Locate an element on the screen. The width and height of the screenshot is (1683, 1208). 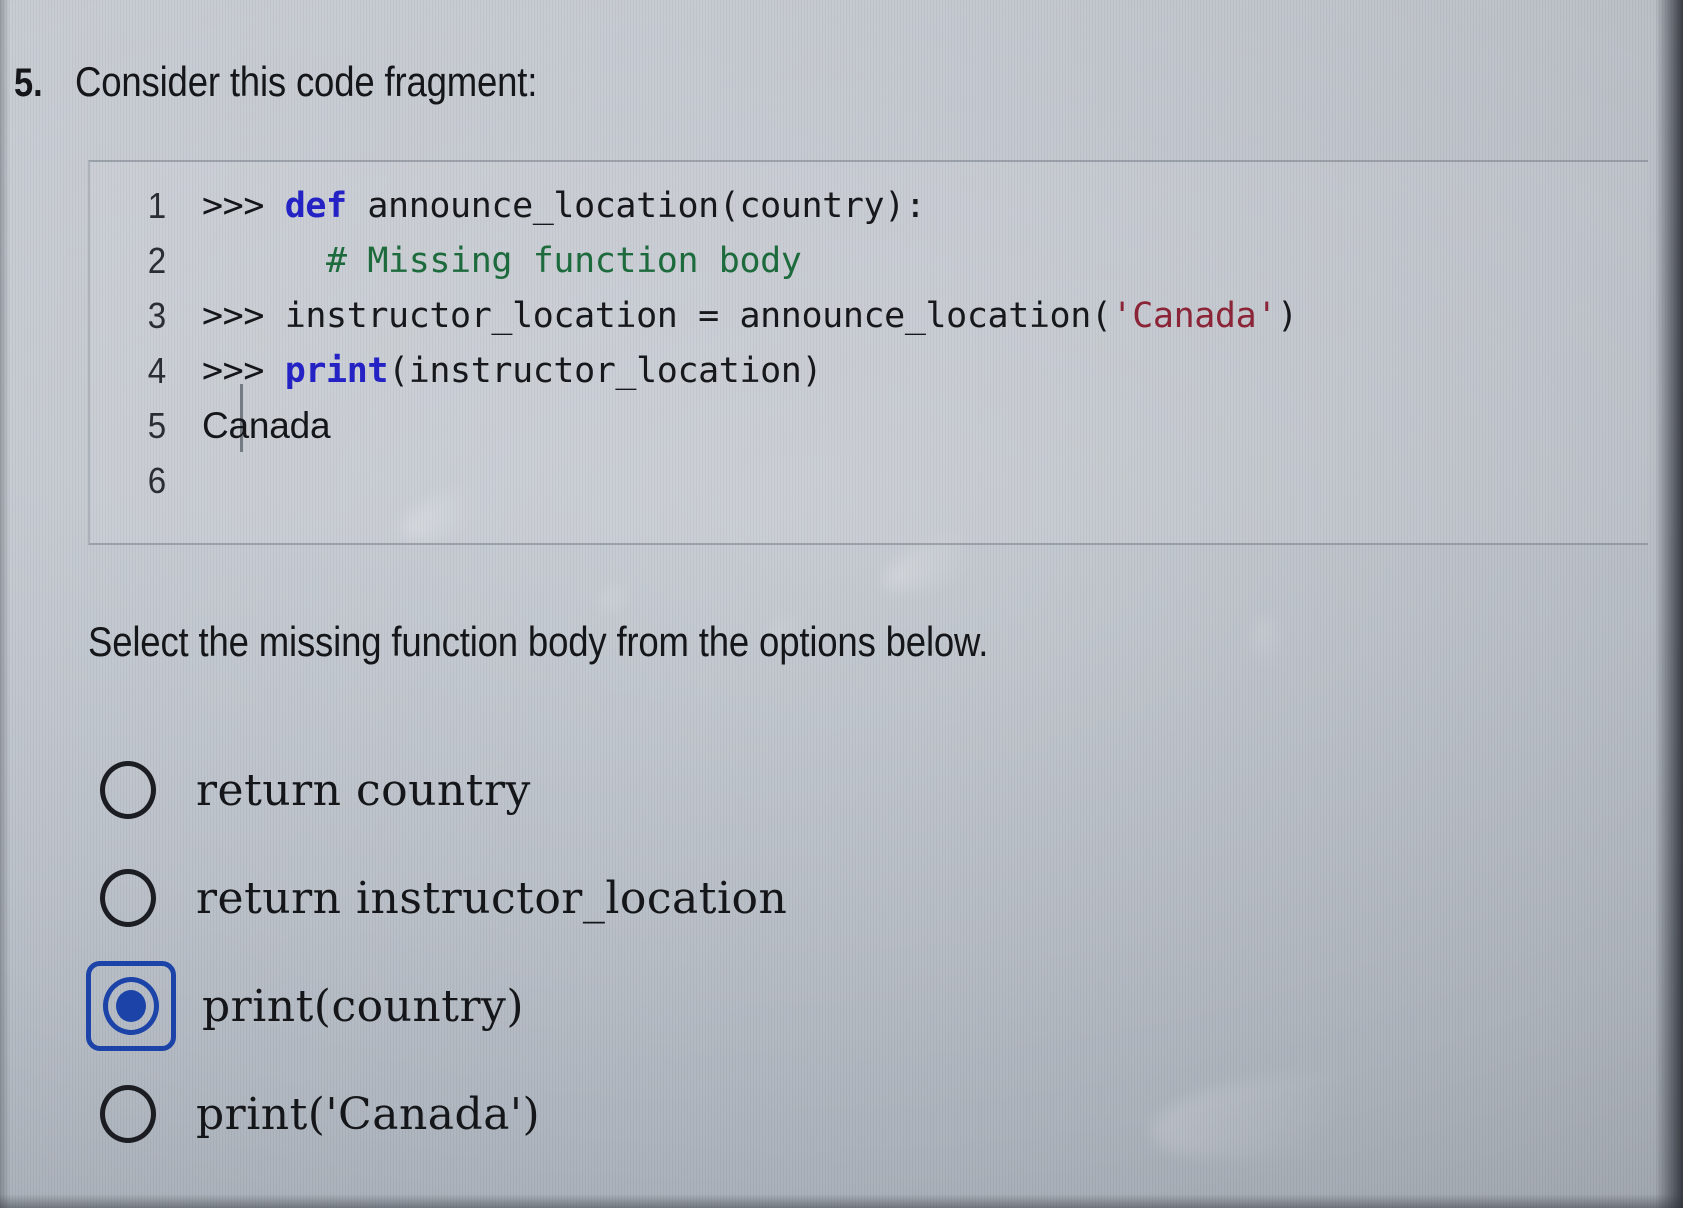
code-token-str: 'Canada' is located at coordinates (1194, 315).